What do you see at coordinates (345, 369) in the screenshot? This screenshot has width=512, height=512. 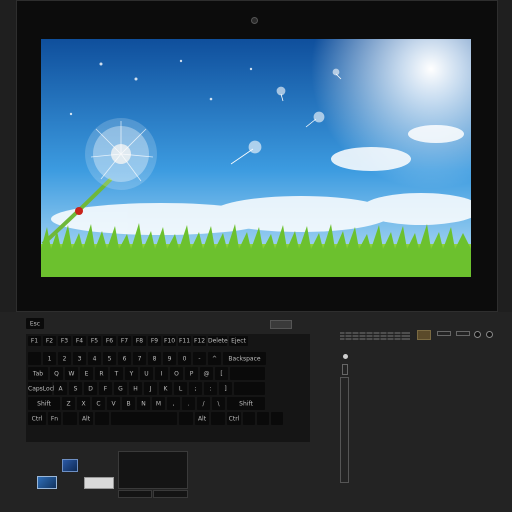 I see `side-button` at bounding box center [345, 369].